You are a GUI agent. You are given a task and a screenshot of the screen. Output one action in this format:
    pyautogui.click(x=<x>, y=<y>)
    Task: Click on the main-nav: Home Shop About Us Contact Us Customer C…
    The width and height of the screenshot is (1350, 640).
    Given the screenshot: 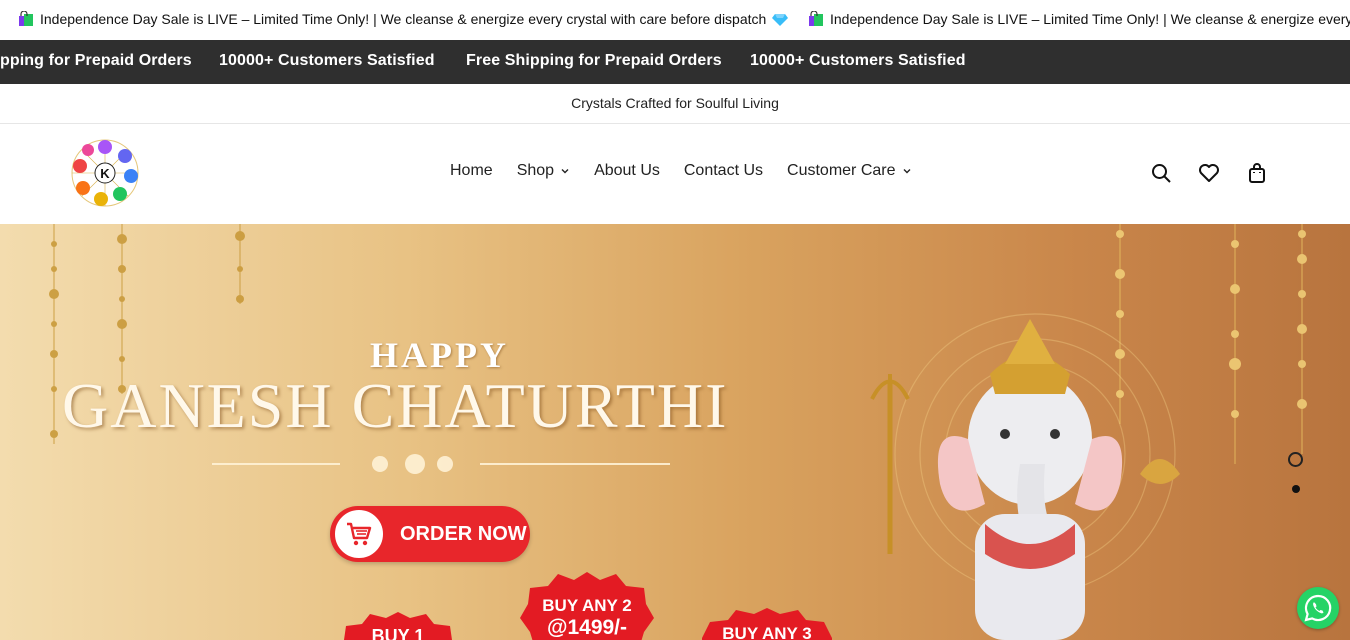 What is the action you would take?
    pyautogui.click(x=681, y=171)
    